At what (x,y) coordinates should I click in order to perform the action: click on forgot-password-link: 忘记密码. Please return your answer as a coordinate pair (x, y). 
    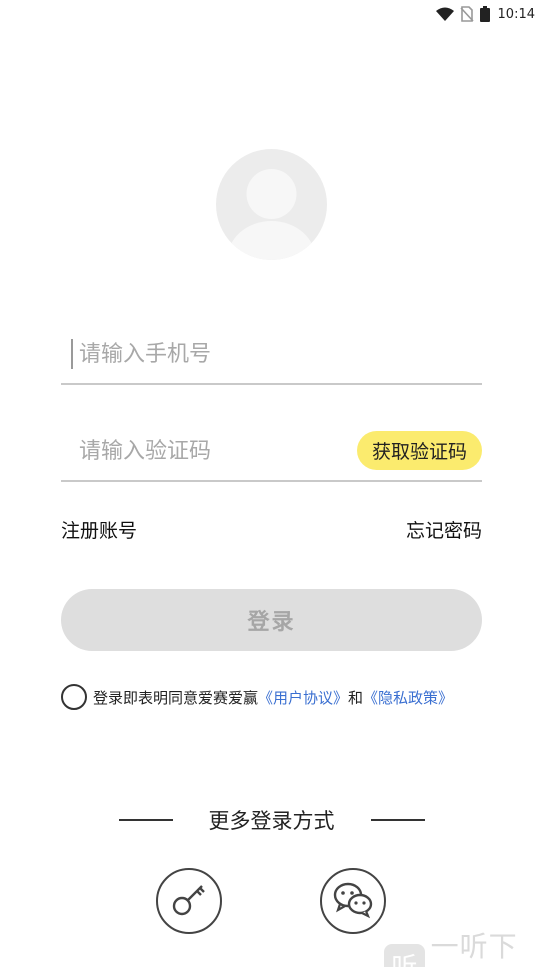
    Looking at the image, I should click on (444, 529).